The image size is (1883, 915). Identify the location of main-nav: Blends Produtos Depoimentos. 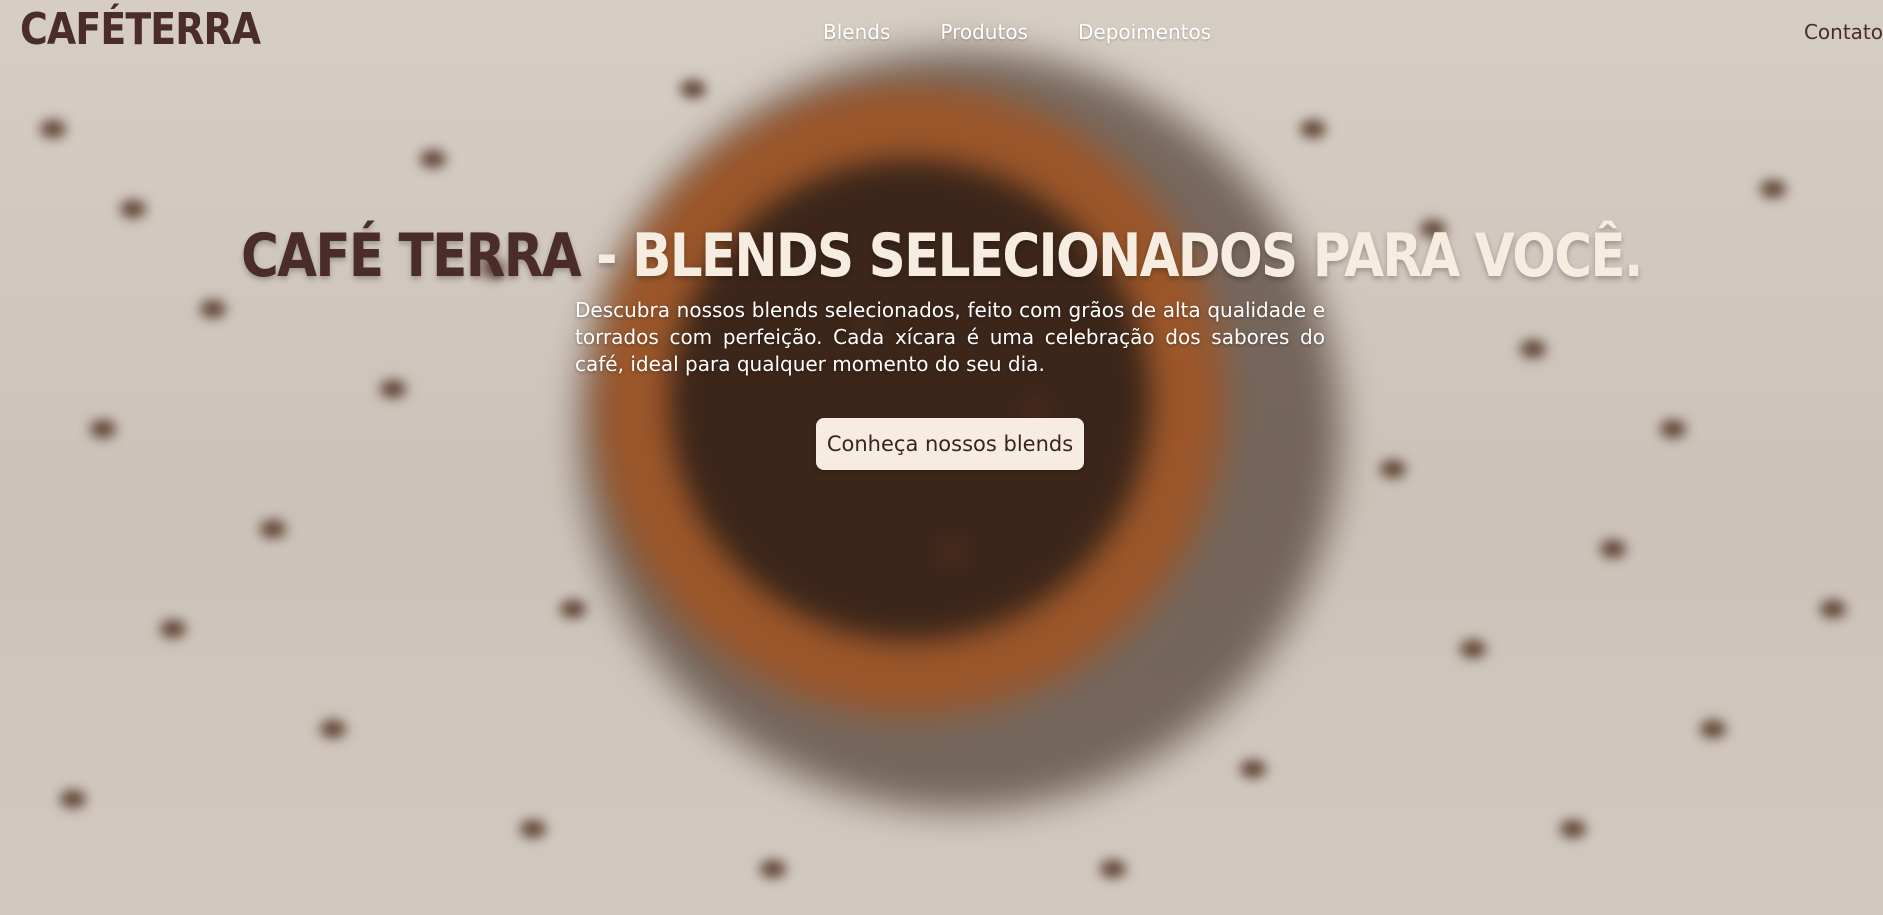
(1017, 32).